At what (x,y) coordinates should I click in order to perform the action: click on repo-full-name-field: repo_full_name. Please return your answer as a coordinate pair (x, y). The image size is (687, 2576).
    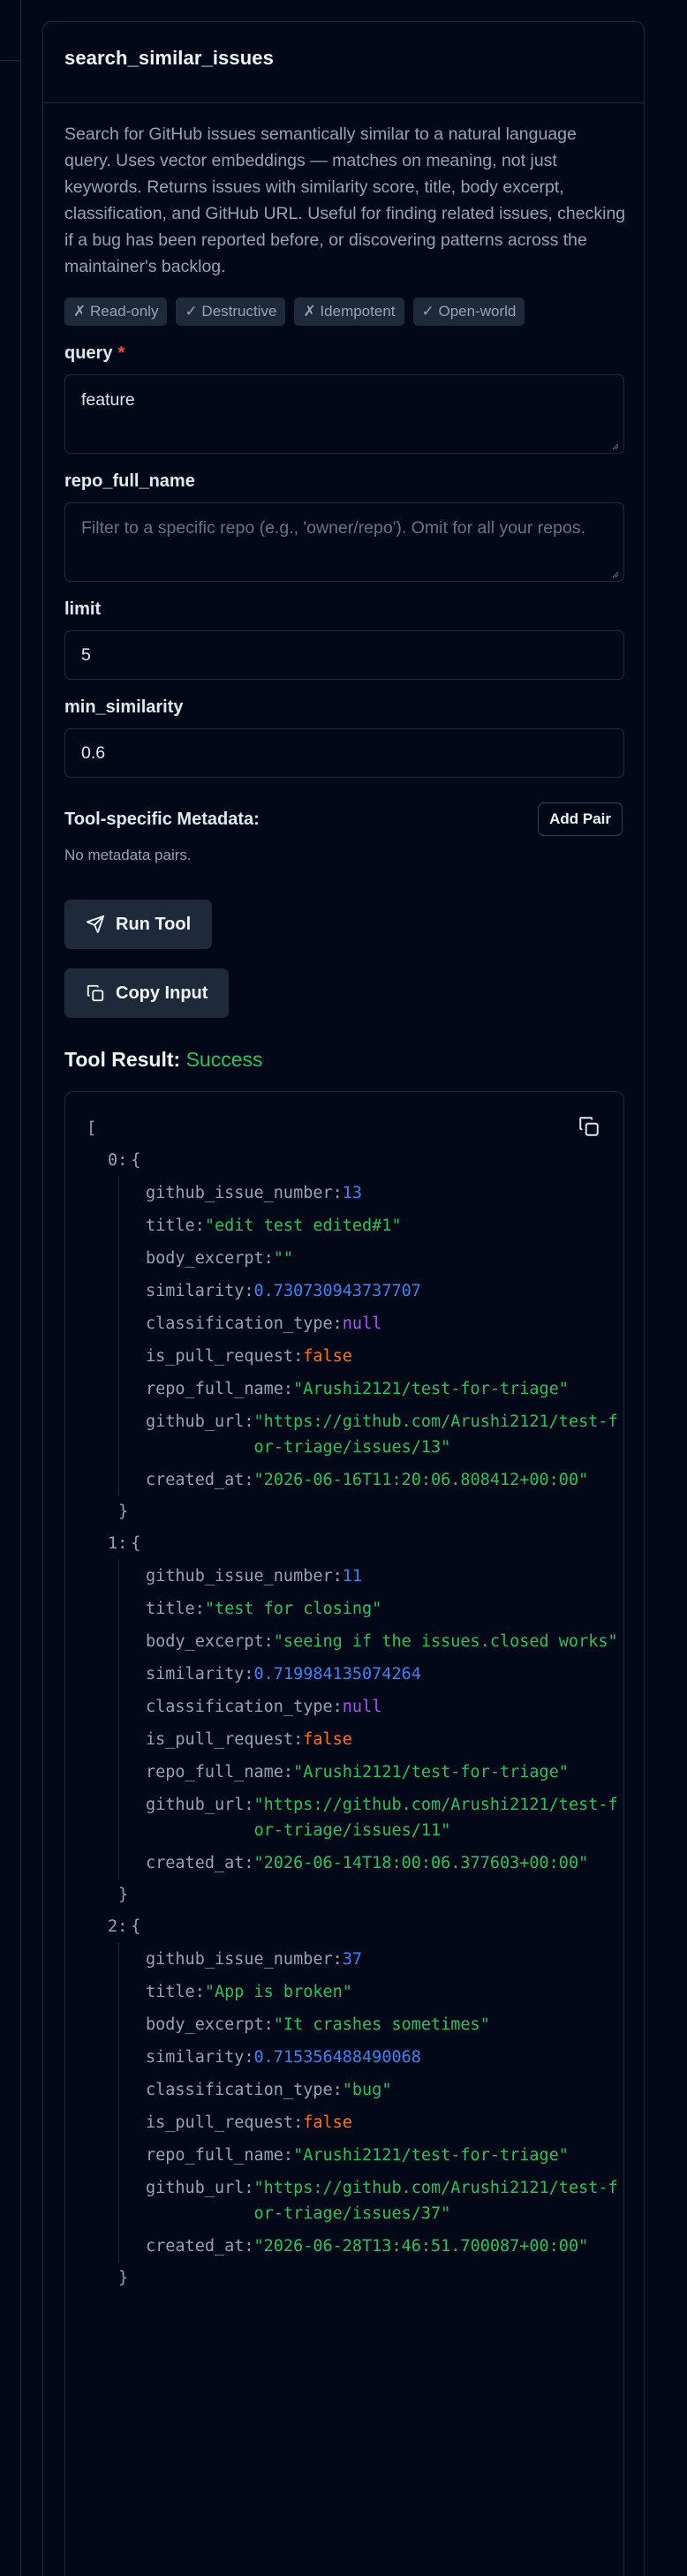
    Looking at the image, I should click on (344, 526).